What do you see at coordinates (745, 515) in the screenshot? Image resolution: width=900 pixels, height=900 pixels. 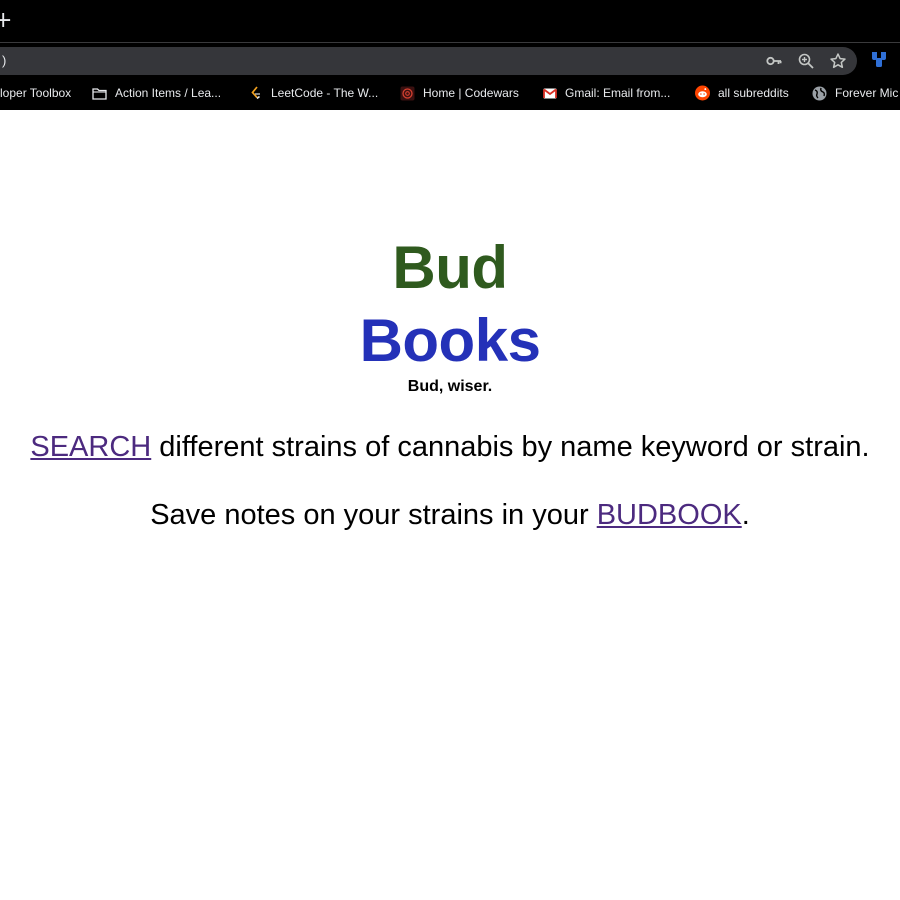 I see `notes-period: .` at bounding box center [745, 515].